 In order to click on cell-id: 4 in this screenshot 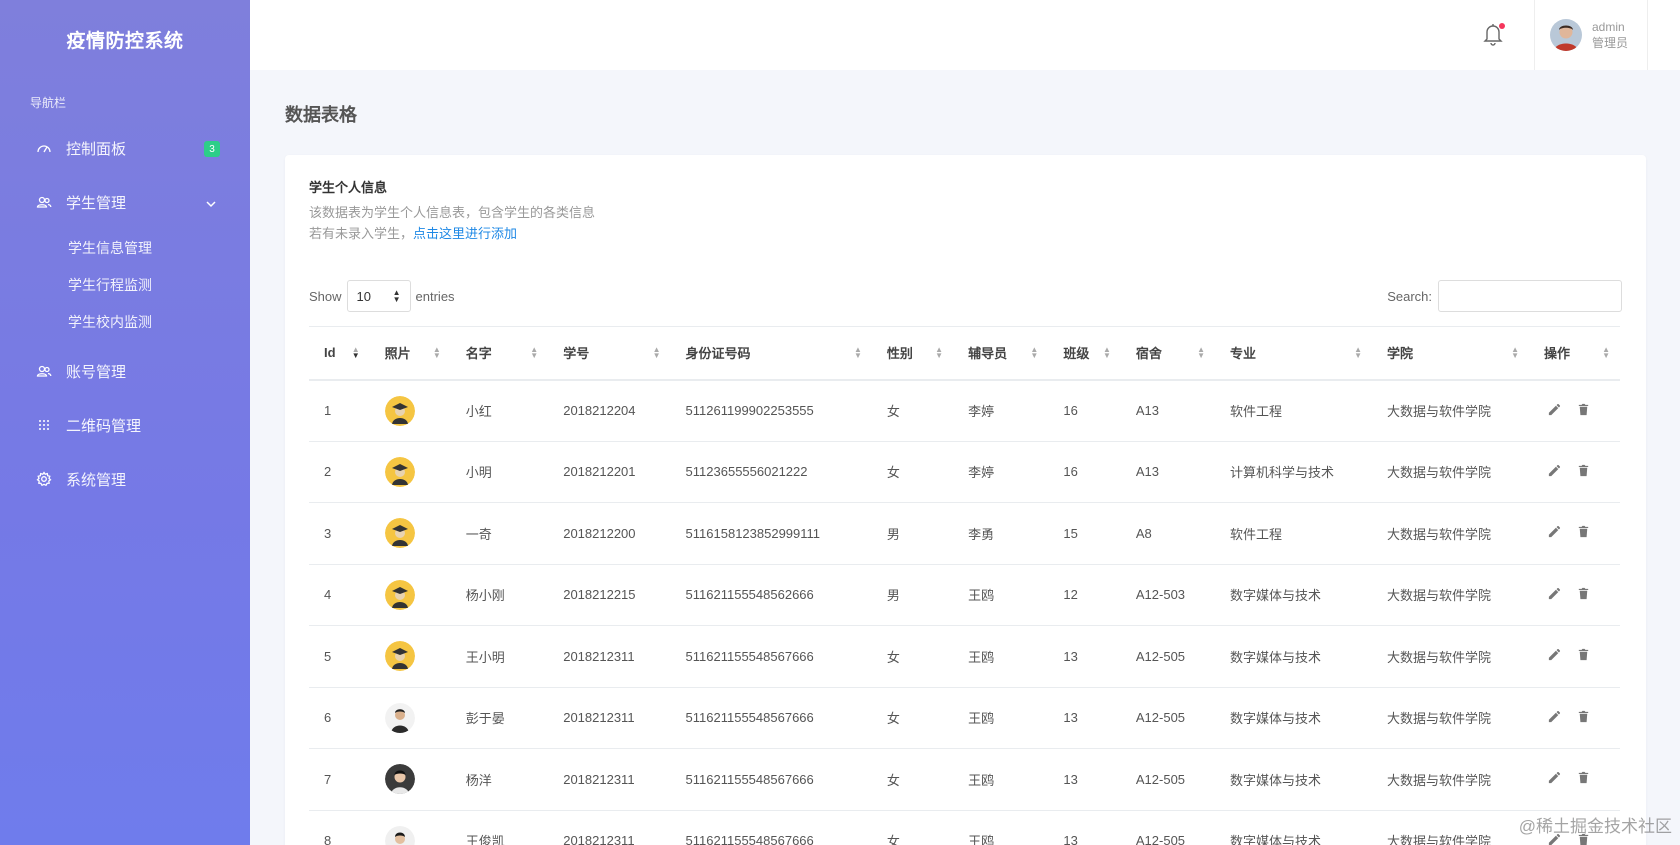, I will do `click(328, 595)`.